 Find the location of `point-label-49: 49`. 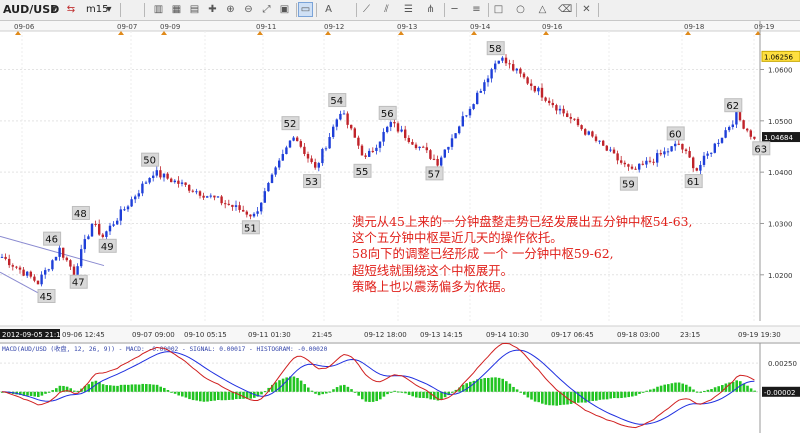

point-label-49: 49 is located at coordinates (107, 247).